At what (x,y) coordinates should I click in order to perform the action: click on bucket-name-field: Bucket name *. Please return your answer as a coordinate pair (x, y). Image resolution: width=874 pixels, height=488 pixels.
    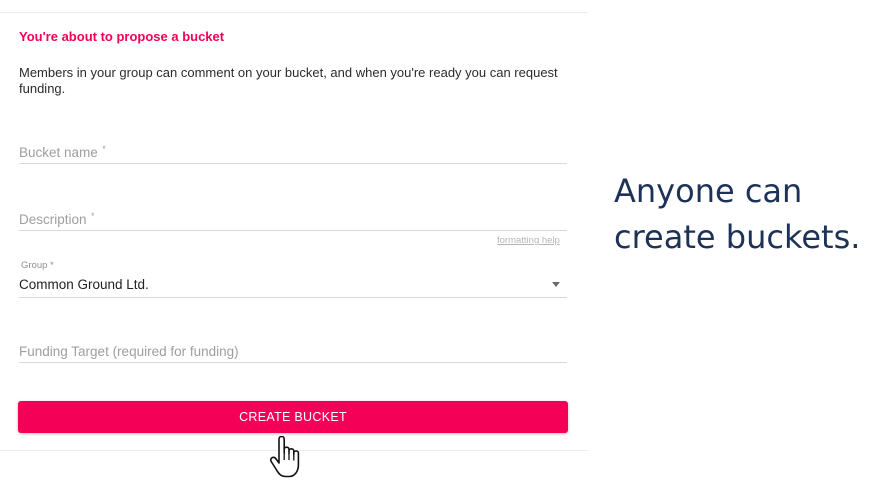
    Looking at the image, I should click on (293, 154).